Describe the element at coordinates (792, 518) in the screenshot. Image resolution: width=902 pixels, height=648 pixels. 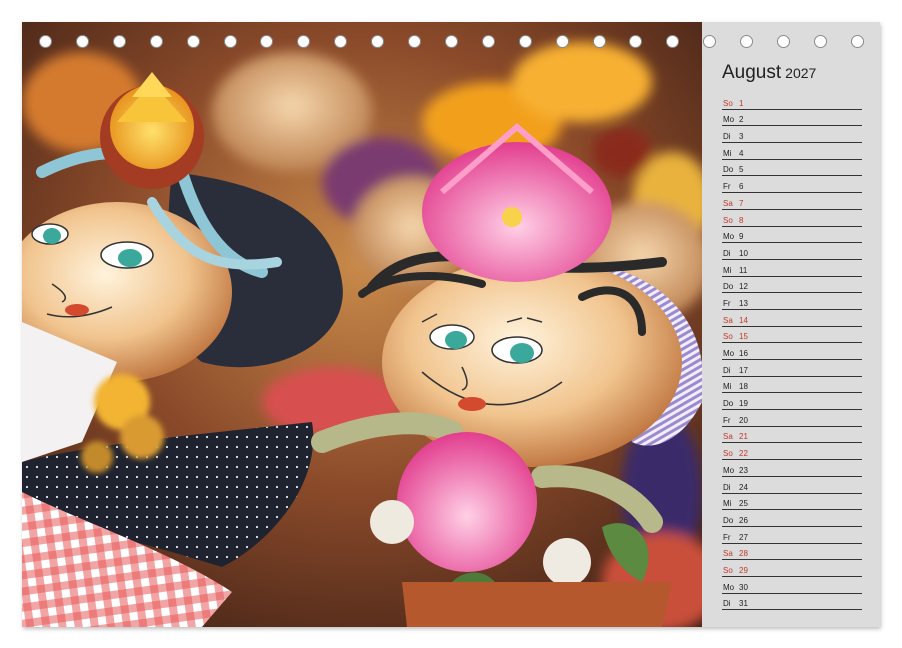
I see `day-row: Do 26` at that location.